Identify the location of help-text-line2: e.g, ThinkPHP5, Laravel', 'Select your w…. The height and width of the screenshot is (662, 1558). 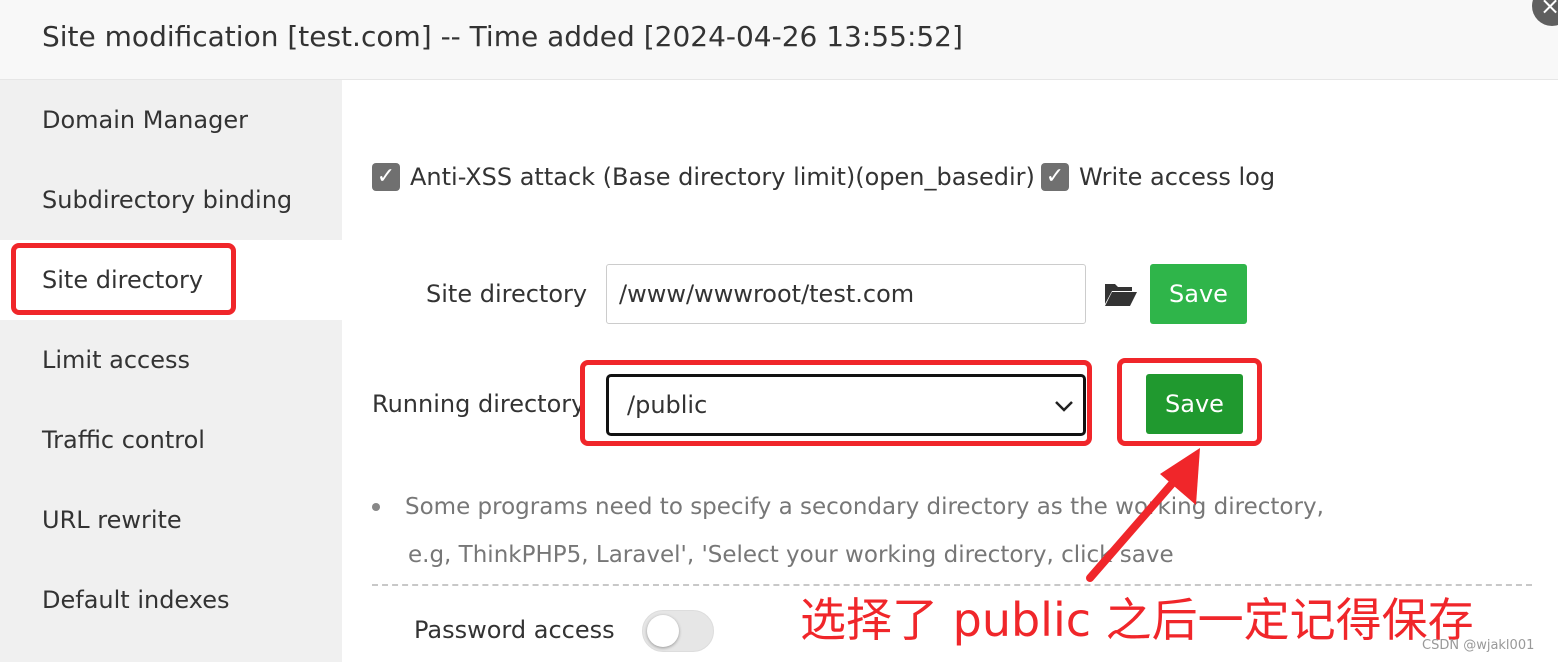
(791, 555).